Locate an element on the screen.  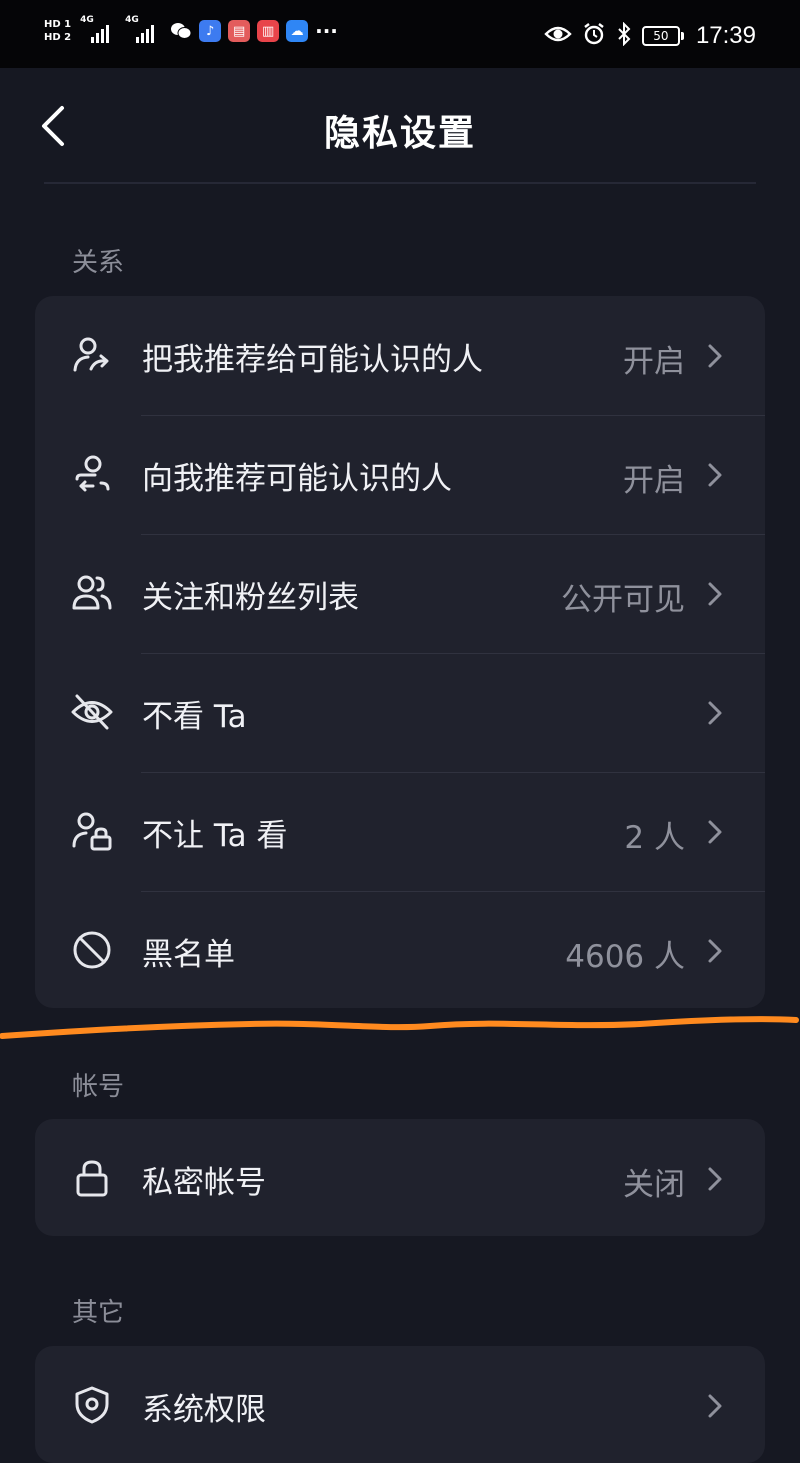
account-card: 私密帐号 关闭 is located at coordinates (400, 1177).